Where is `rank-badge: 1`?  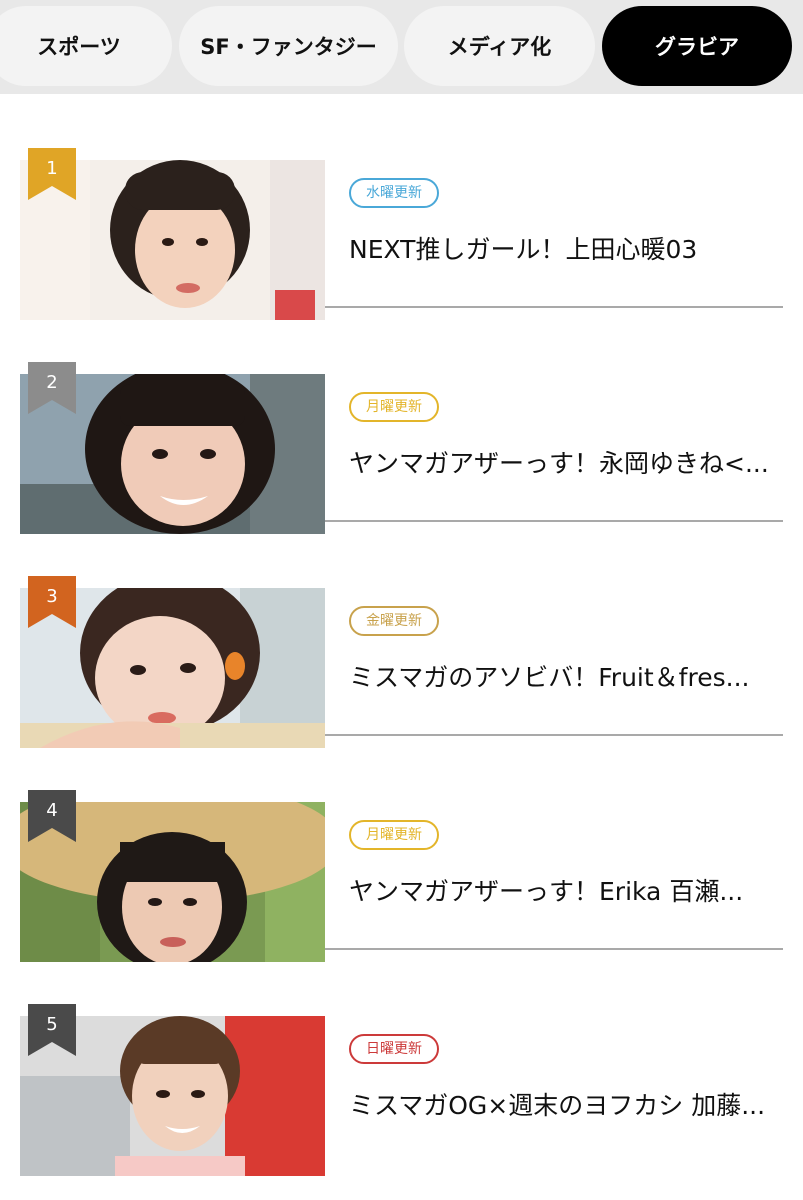 rank-badge: 1 is located at coordinates (52, 174).